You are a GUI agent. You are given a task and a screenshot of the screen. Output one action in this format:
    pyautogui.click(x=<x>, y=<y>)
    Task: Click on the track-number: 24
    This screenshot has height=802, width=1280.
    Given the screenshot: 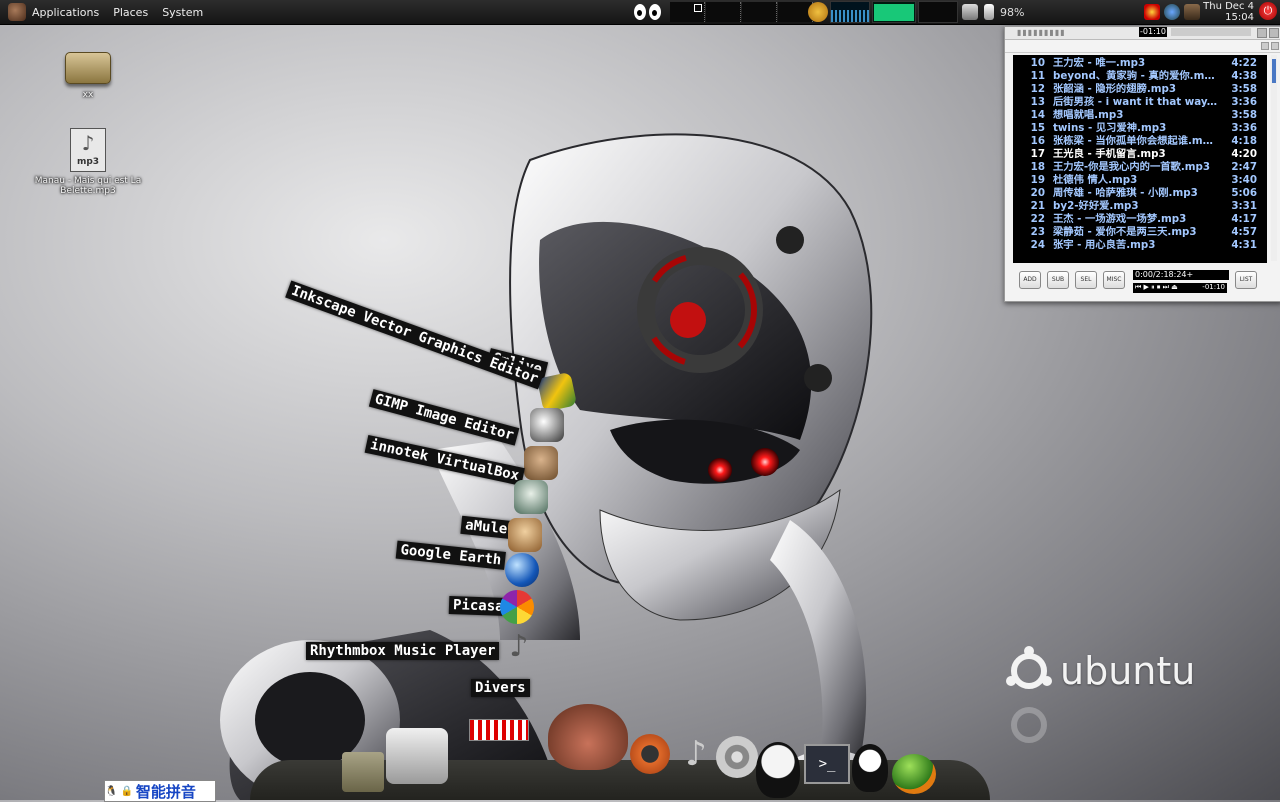 What is the action you would take?
    pyautogui.click(x=1037, y=245)
    